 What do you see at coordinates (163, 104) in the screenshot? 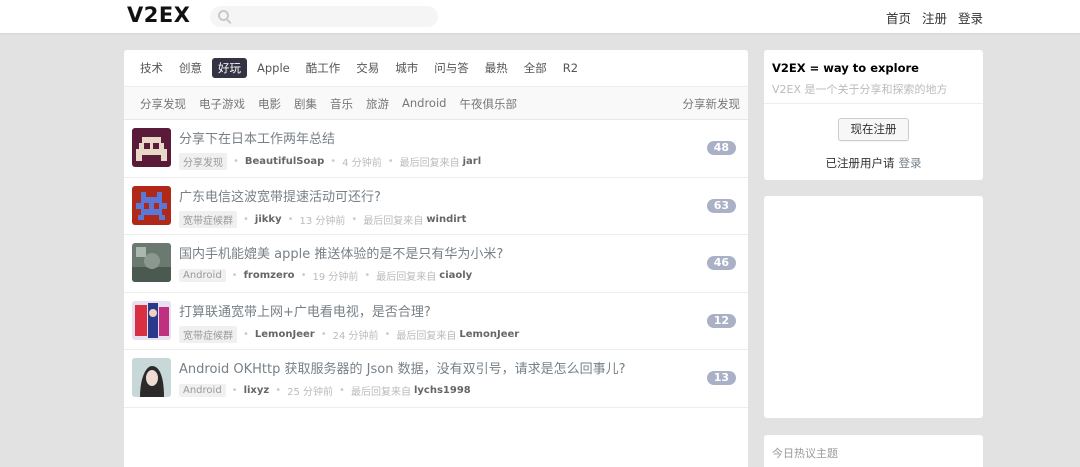
I see `subtab-item: 分享发现` at bounding box center [163, 104].